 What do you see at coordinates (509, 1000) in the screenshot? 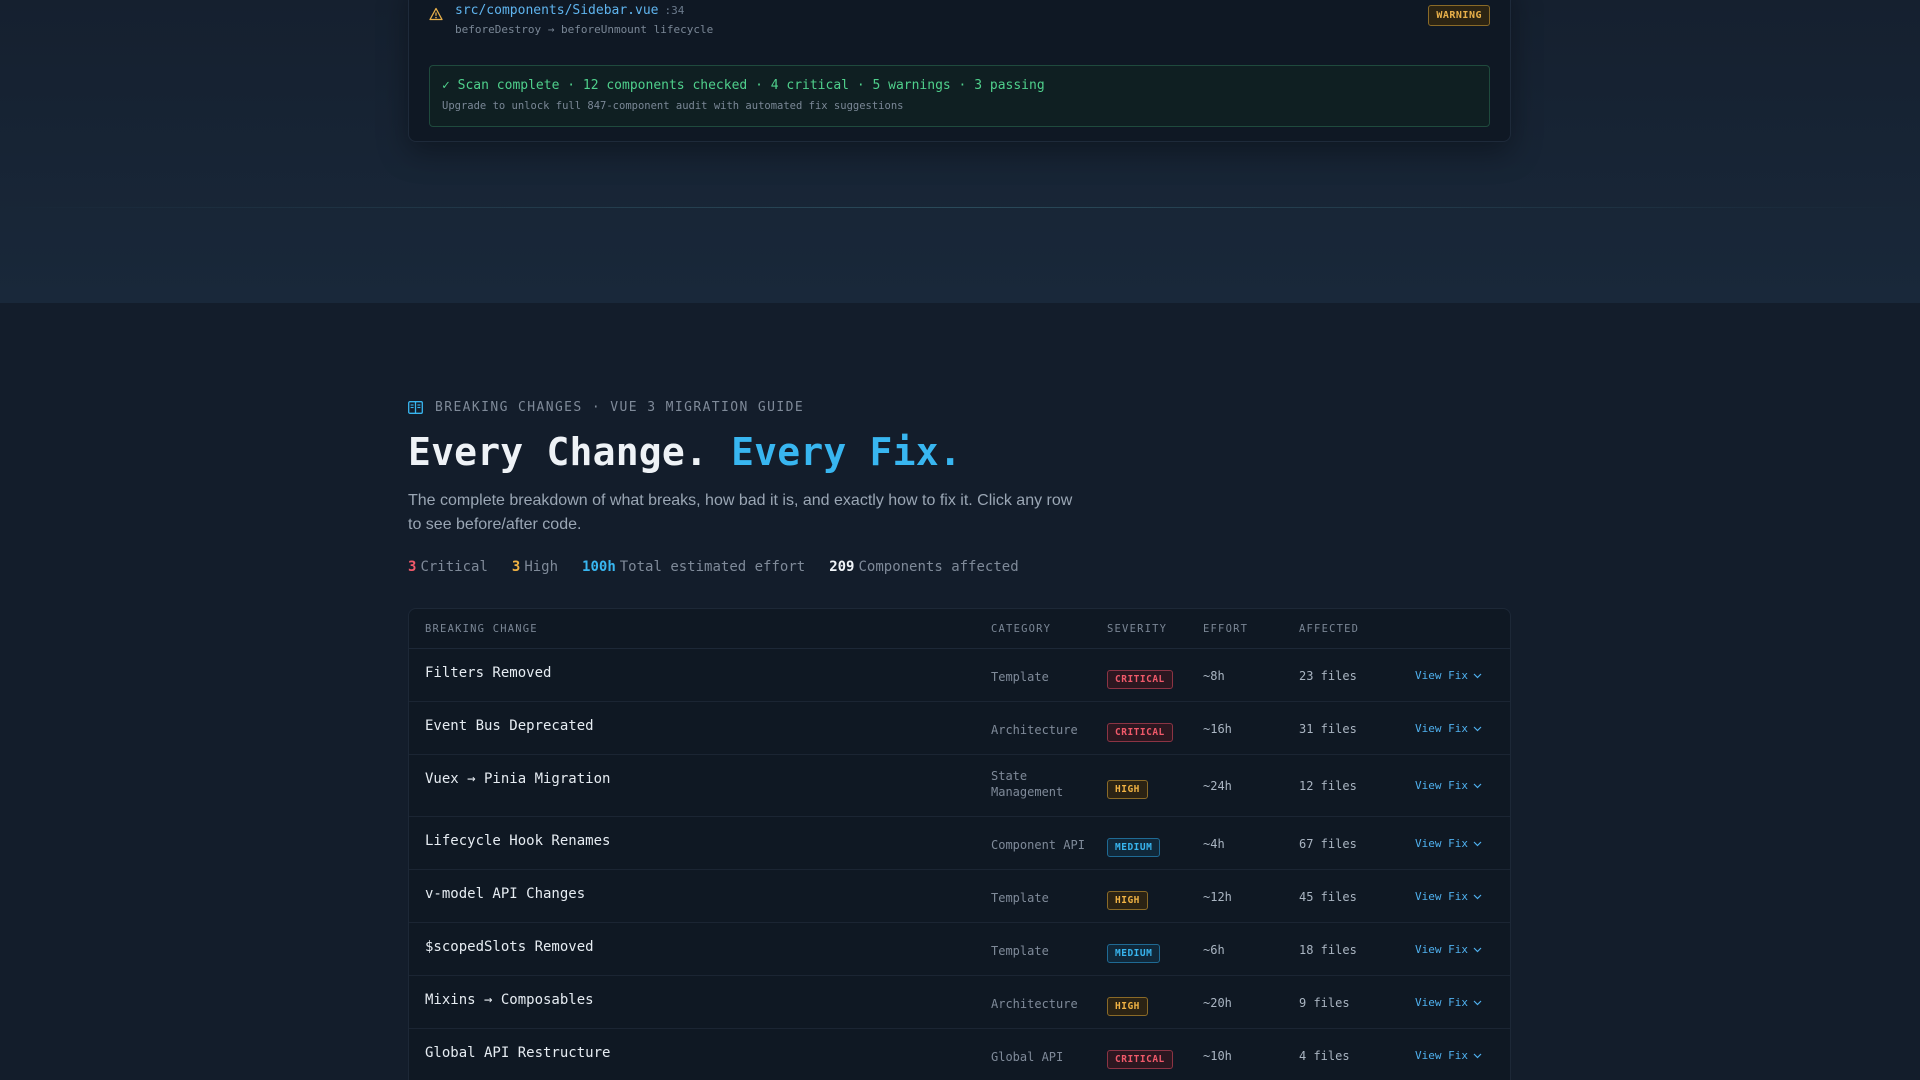
I see `breaking-change-name: Mixins → Composables` at bounding box center [509, 1000].